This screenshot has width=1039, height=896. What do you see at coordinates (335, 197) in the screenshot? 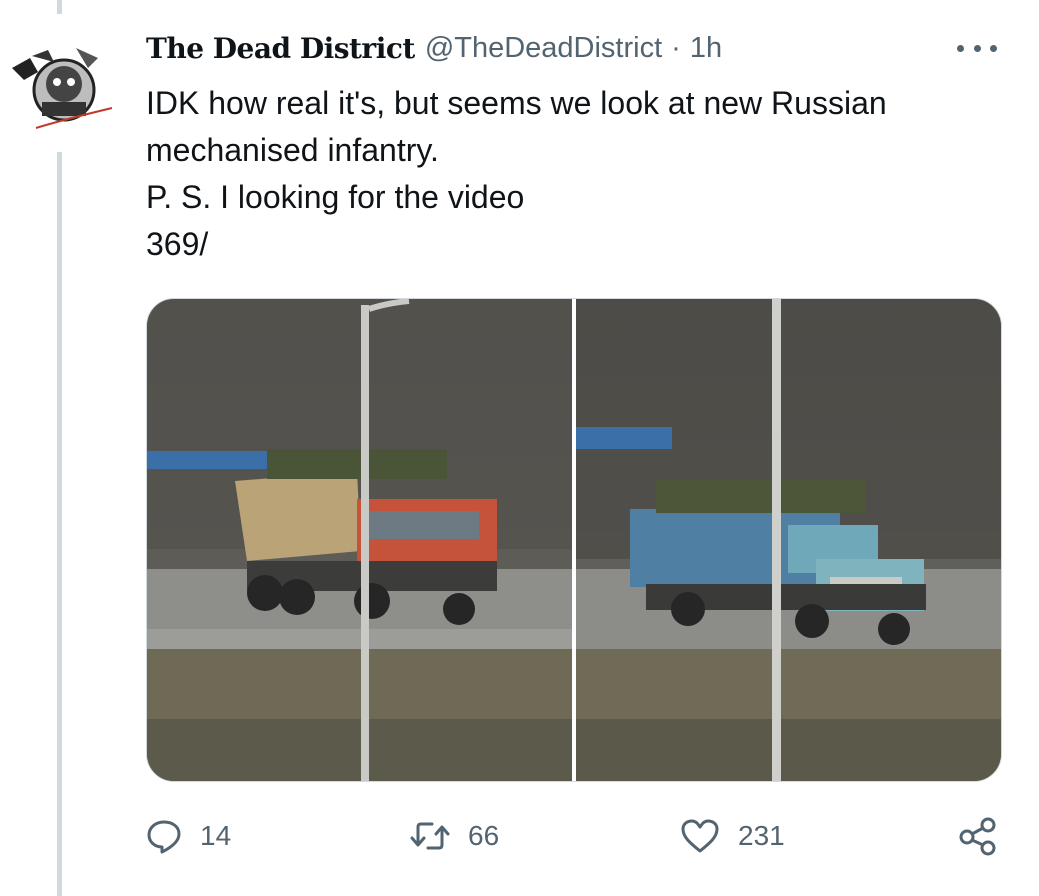
I see `tweet-text-line: P. S. I looking for the video` at bounding box center [335, 197].